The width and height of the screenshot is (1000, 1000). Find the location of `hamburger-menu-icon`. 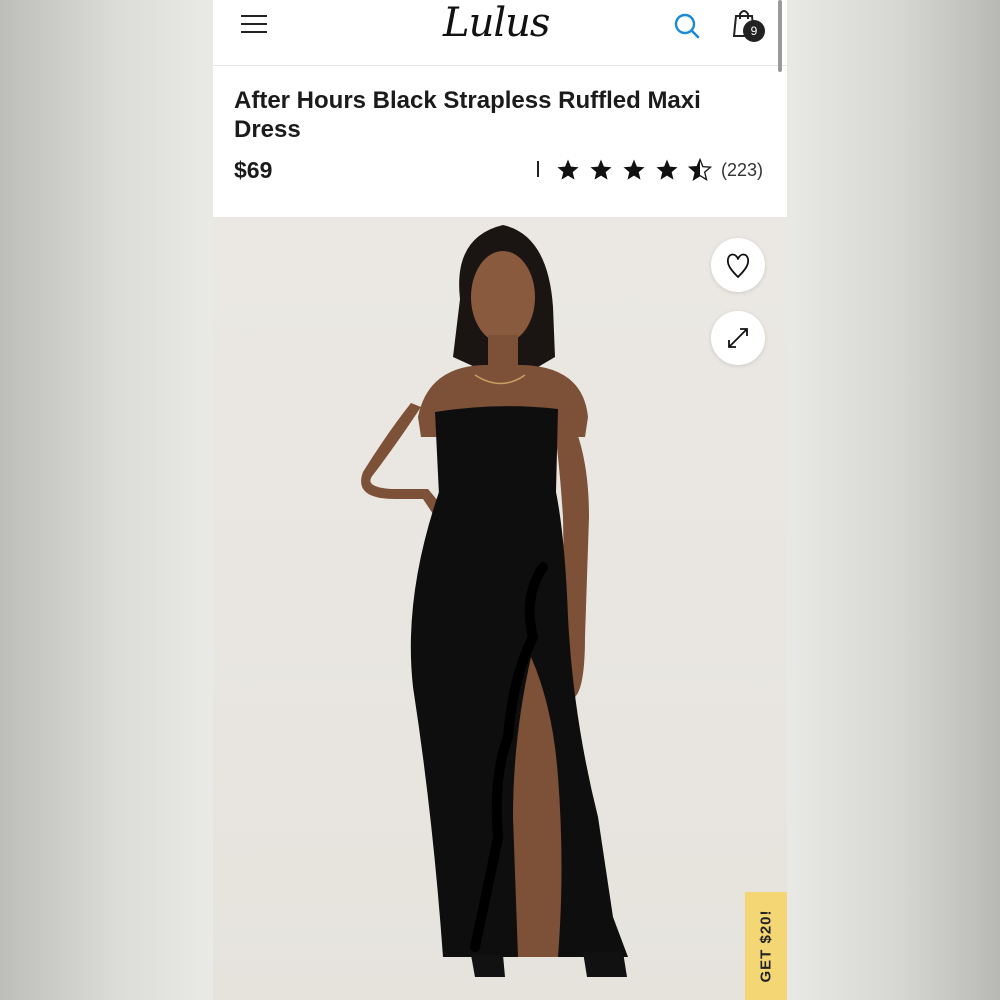

hamburger-menu-icon is located at coordinates (255, 24).